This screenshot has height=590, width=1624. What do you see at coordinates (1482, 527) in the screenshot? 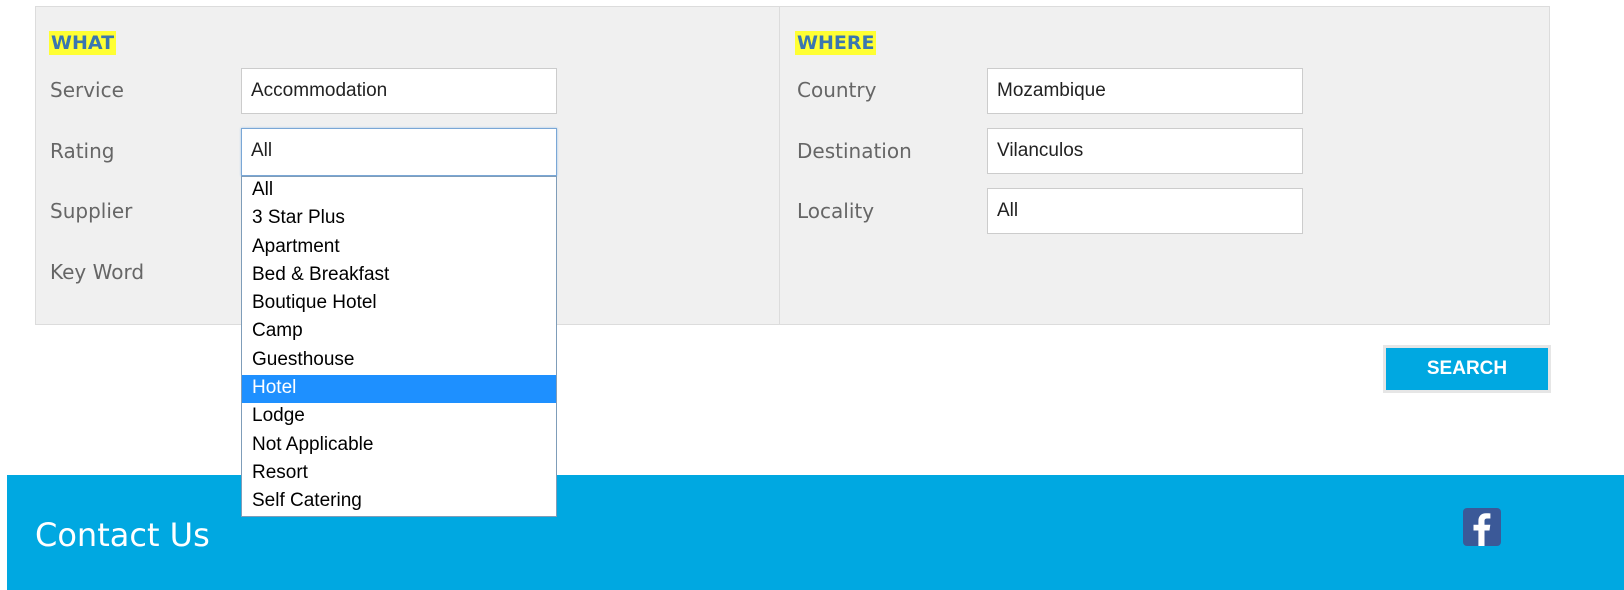
I see `facebook-icon` at bounding box center [1482, 527].